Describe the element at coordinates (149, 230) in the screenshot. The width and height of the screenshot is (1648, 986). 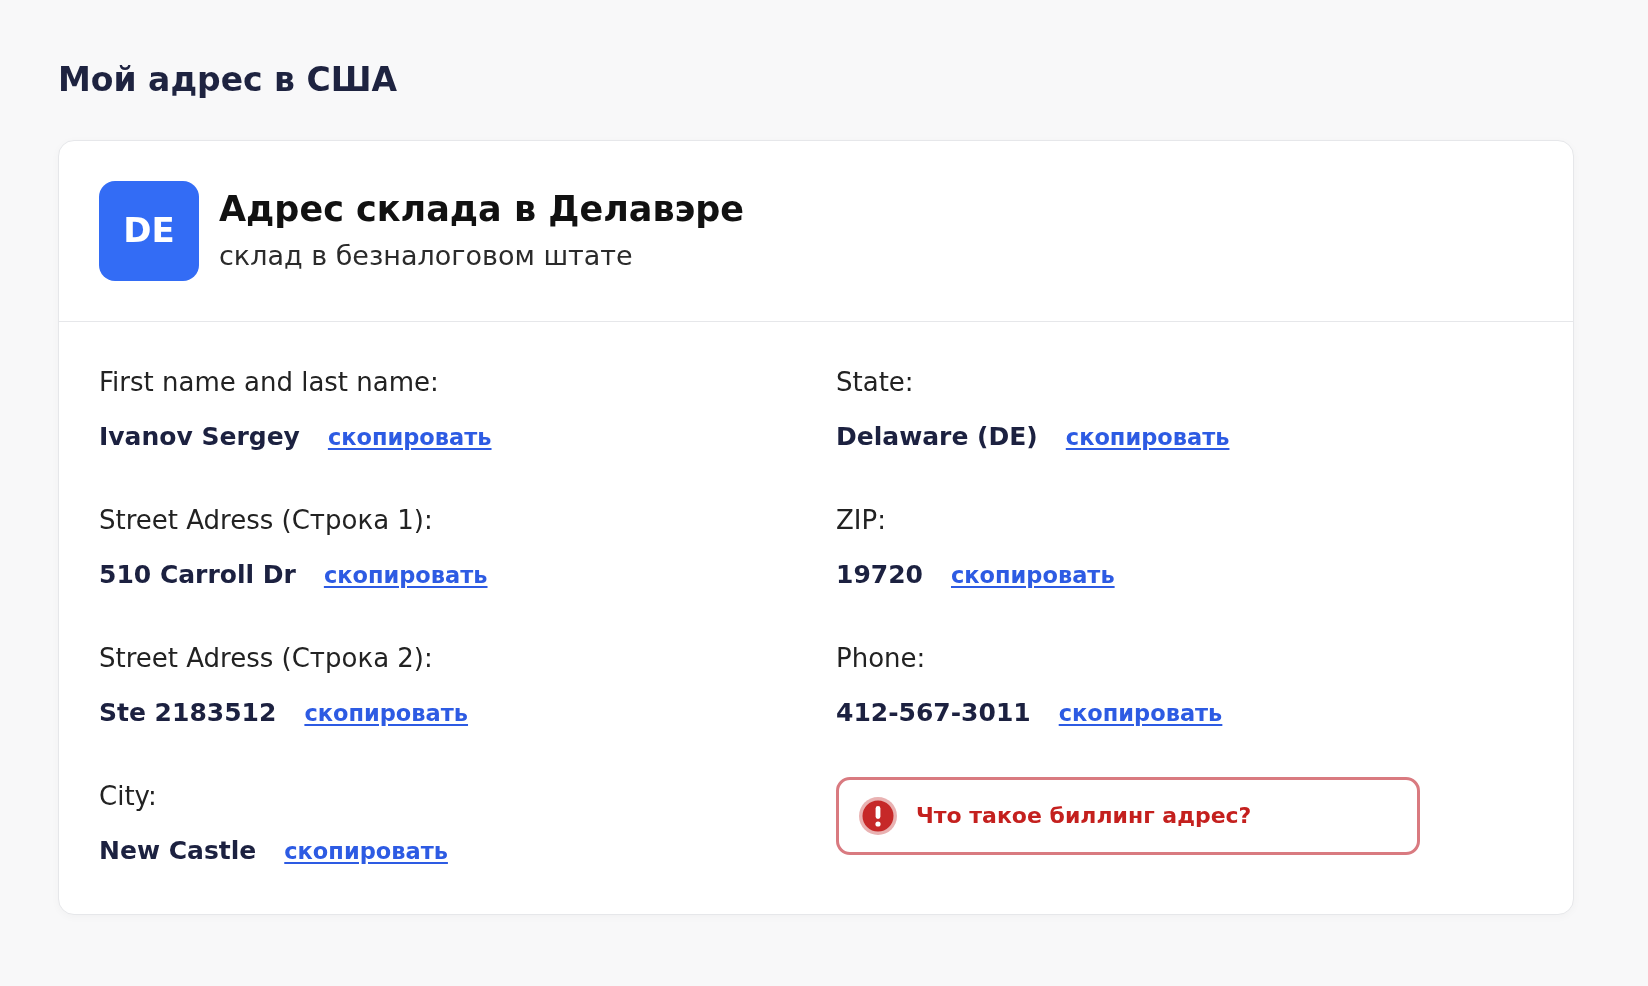
I see `state-badge: DE` at that location.